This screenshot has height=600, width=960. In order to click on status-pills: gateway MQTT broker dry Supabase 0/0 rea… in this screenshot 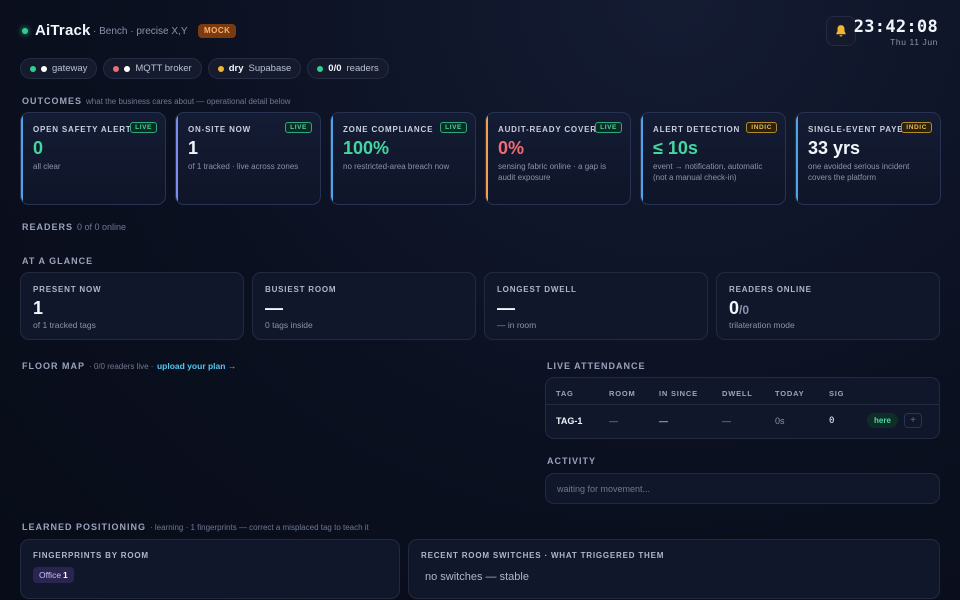, I will do `click(204, 68)`.